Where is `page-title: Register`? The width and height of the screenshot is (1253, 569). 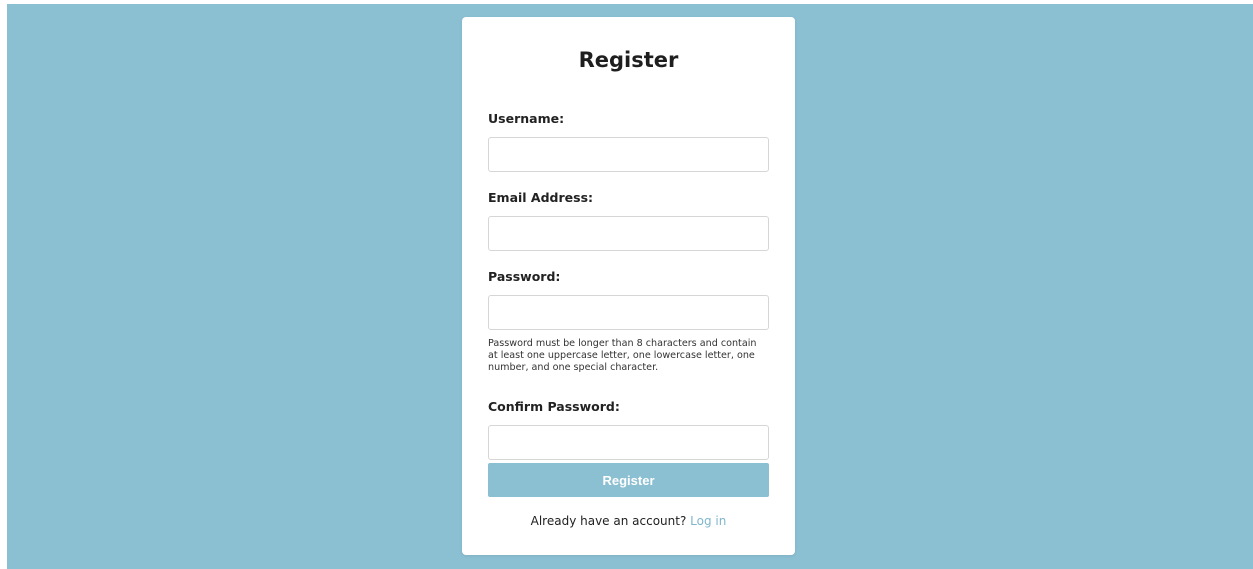 page-title: Register is located at coordinates (628, 60).